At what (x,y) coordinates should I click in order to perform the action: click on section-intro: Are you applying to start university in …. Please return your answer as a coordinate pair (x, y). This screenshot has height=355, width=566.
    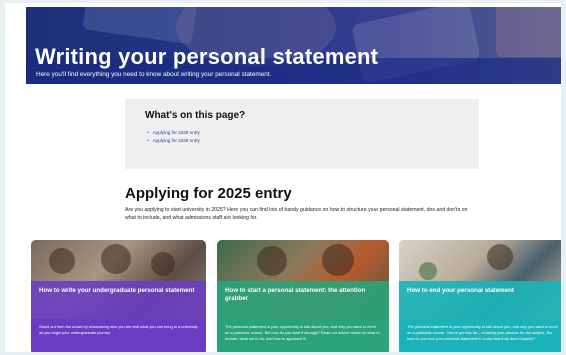
    Looking at the image, I should click on (296, 214).